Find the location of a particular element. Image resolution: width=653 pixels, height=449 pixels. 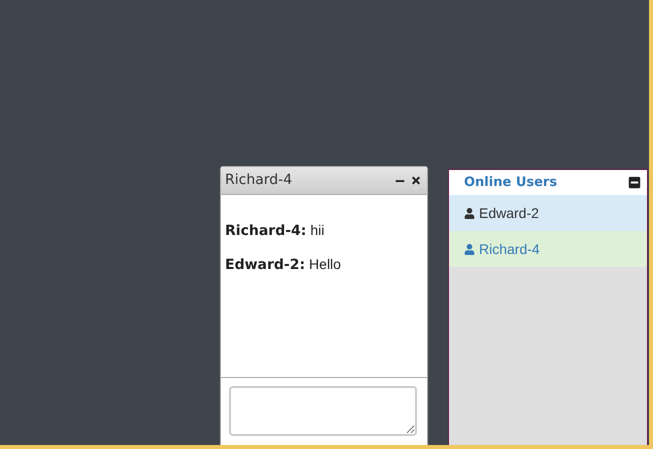

message-text: Hello is located at coordinates (325, 264).